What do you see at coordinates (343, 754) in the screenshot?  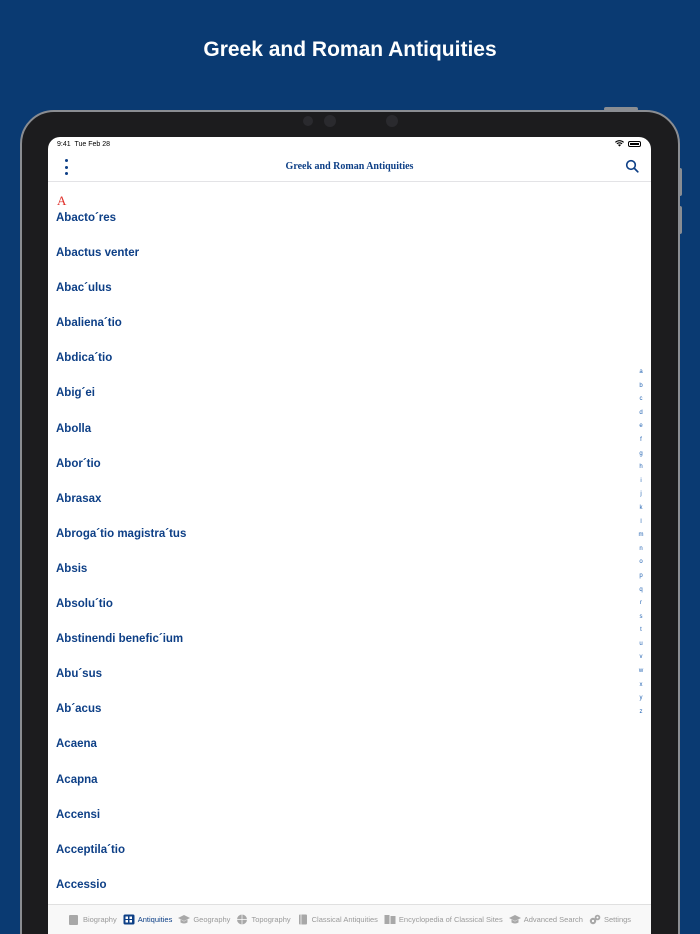 I see `list-item: Acaena` at bounding box center [343, 754].